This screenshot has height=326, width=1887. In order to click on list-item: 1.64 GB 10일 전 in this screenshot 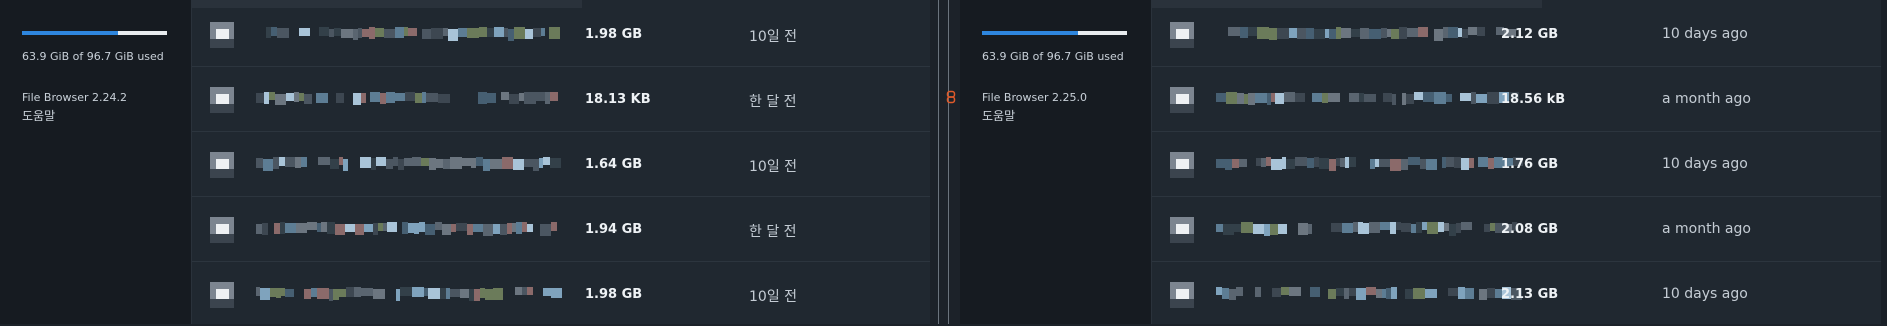, I will do `click(561, 164)`.